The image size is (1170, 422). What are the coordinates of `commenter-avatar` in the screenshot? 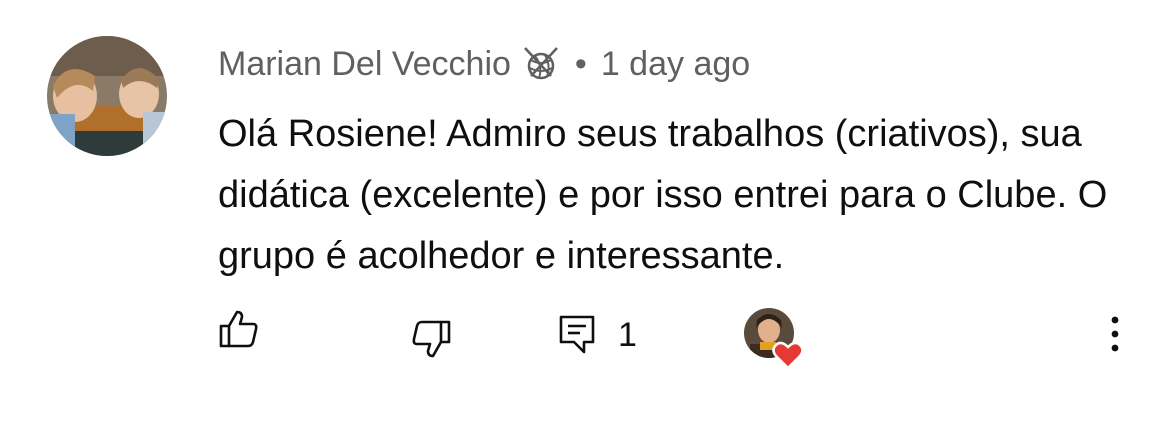 It's located at (107, 96).